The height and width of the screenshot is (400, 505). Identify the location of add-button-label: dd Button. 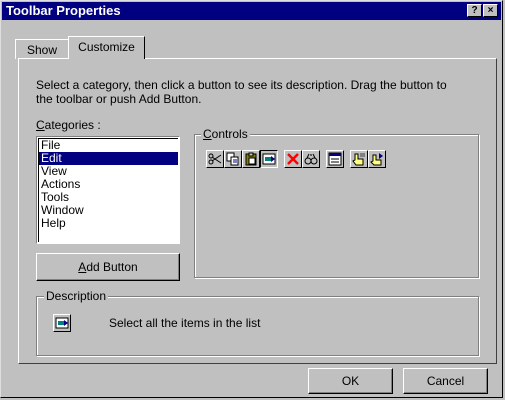
(112, 267).